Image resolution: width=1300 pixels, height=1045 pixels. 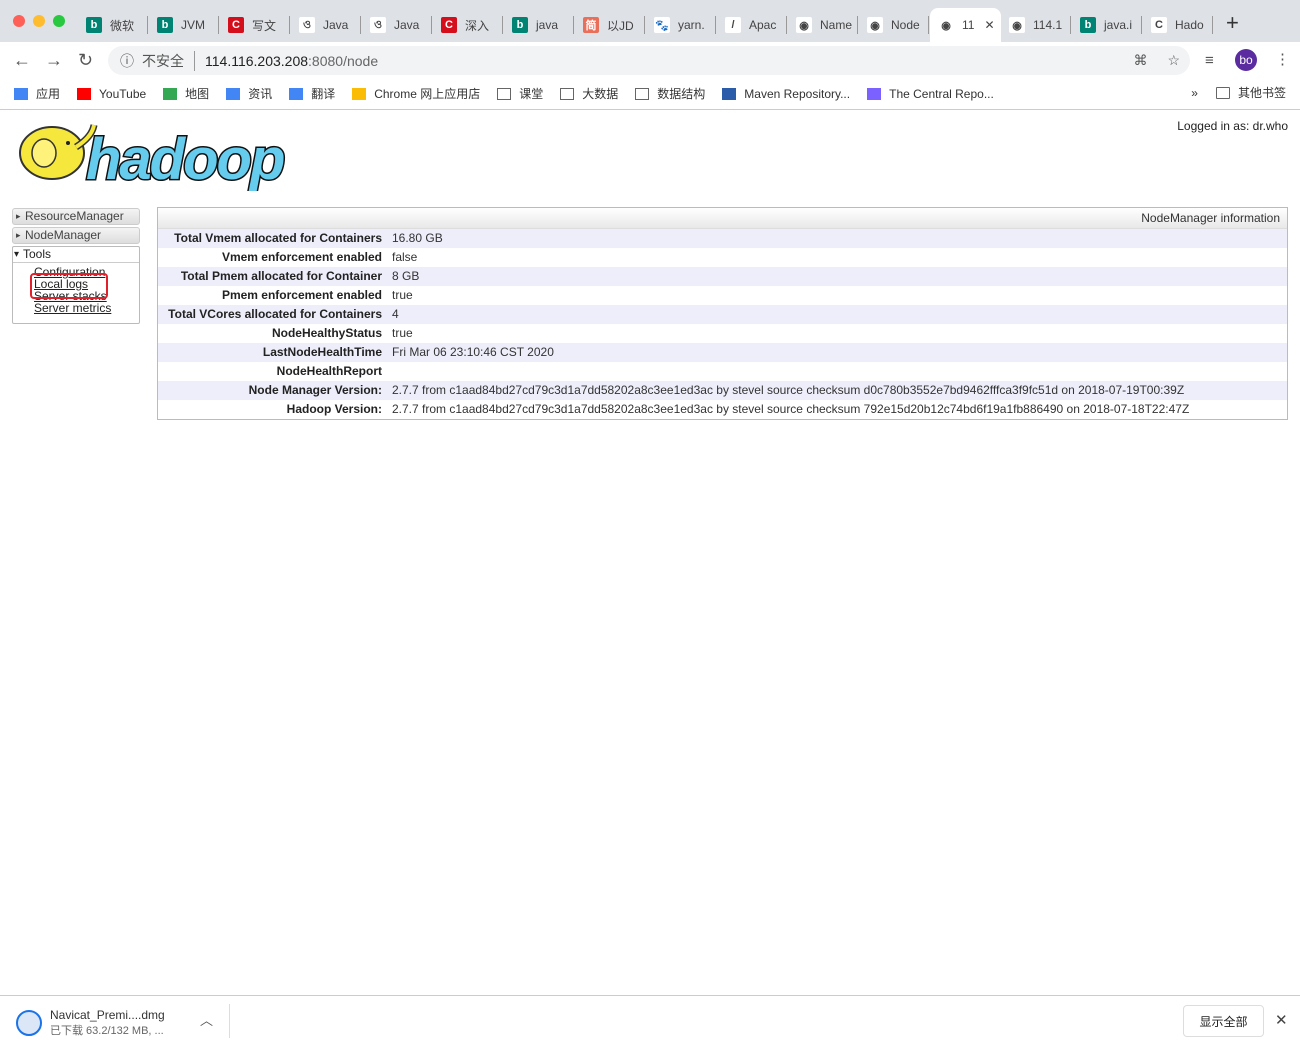 I want to click on close-tab-icon: ✕, so click(x=989, y=25).